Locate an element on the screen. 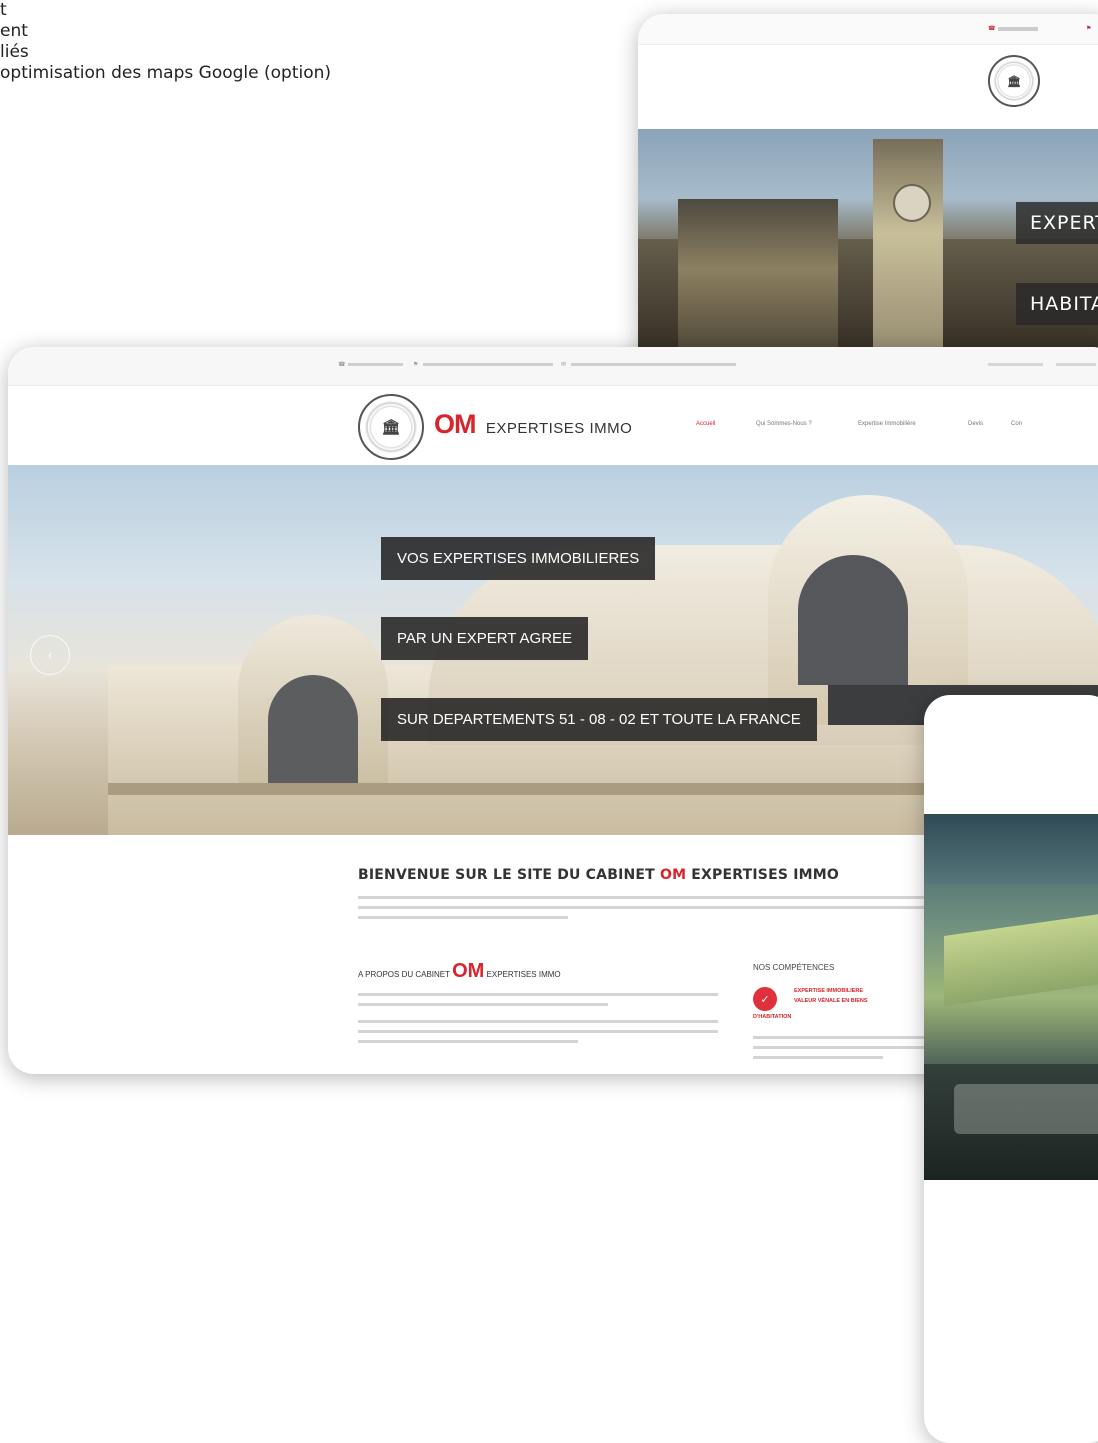  competences-heading: NOS COMPÉTENCES is located at coordinates (794, 967).